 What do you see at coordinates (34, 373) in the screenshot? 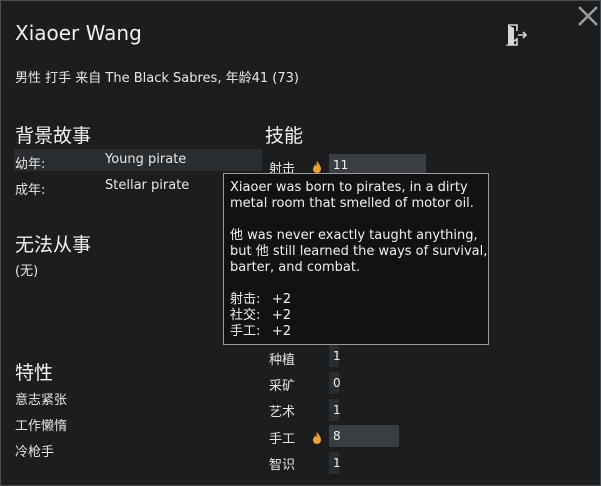
I see `traits-heading: 特性` at bounding box center [34, 373].